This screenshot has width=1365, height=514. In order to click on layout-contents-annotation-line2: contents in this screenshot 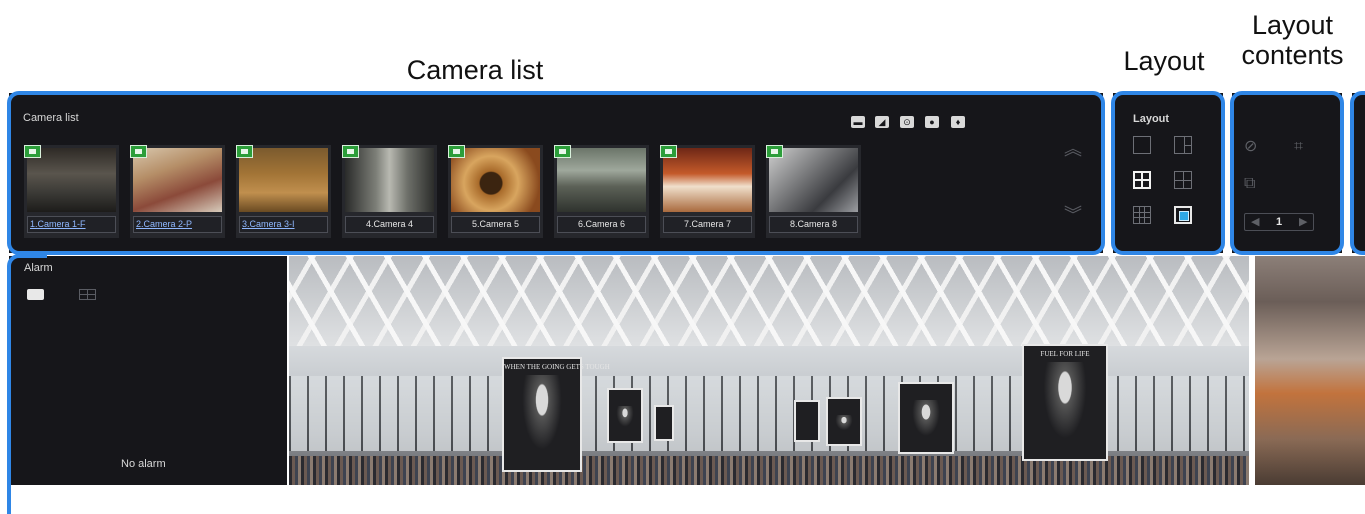, I will do `click(1292, 55)`.